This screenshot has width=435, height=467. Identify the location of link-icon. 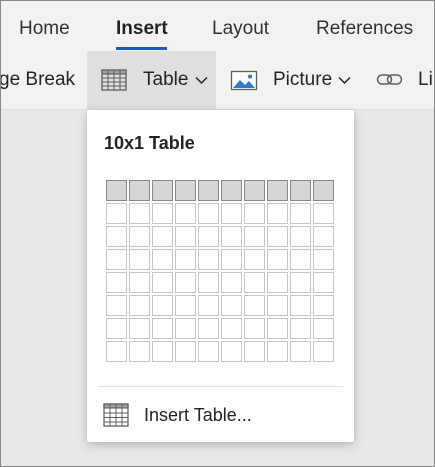
(390, 80).